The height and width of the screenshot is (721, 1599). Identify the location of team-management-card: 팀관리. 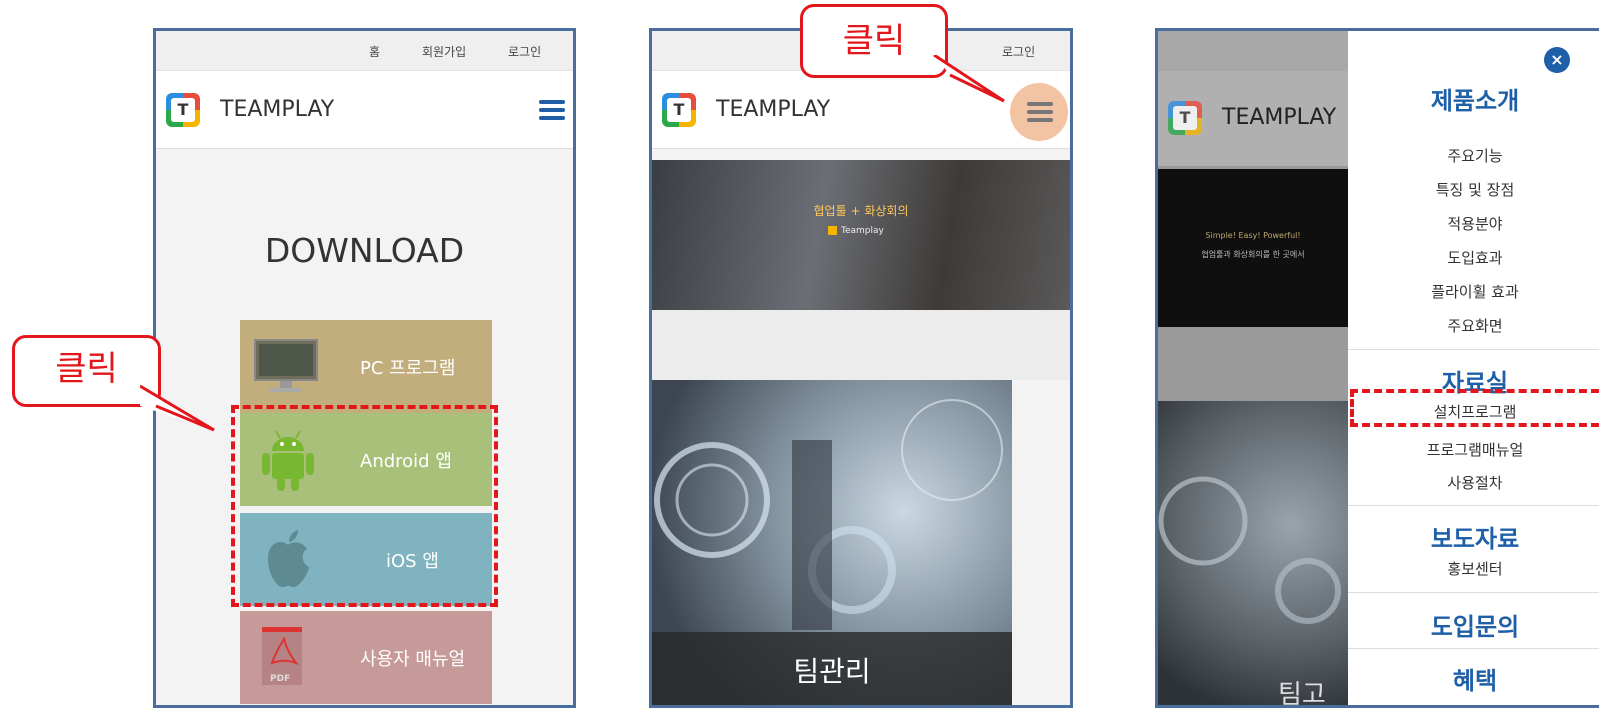
(832, 542).